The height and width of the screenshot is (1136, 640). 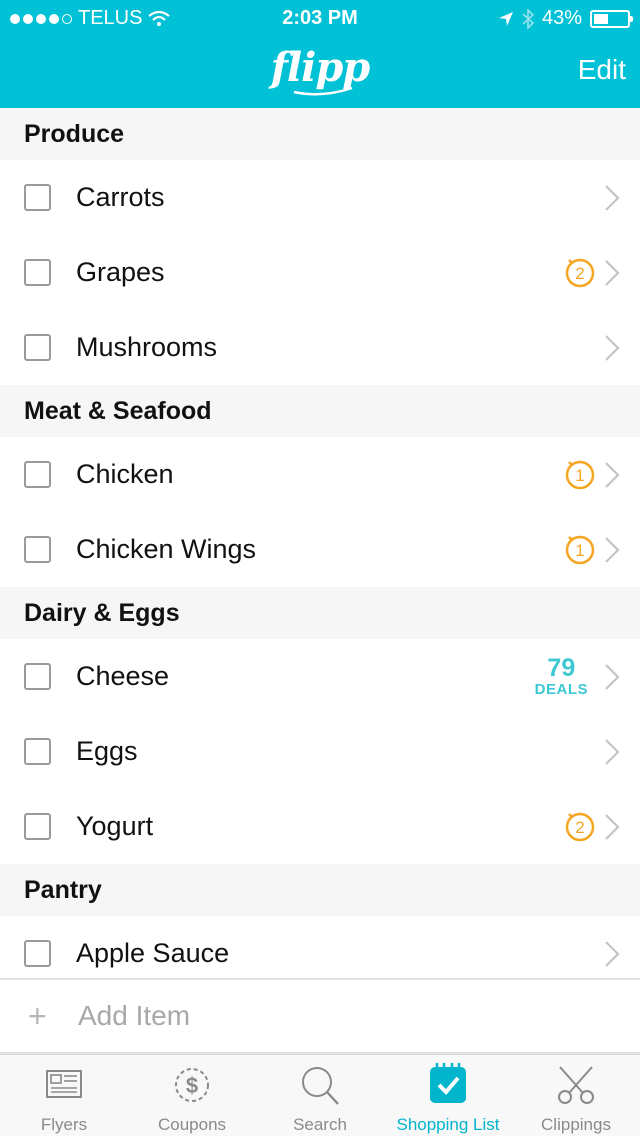 I want to click on tab-label: Flyers, so click(x=64, y=1124).